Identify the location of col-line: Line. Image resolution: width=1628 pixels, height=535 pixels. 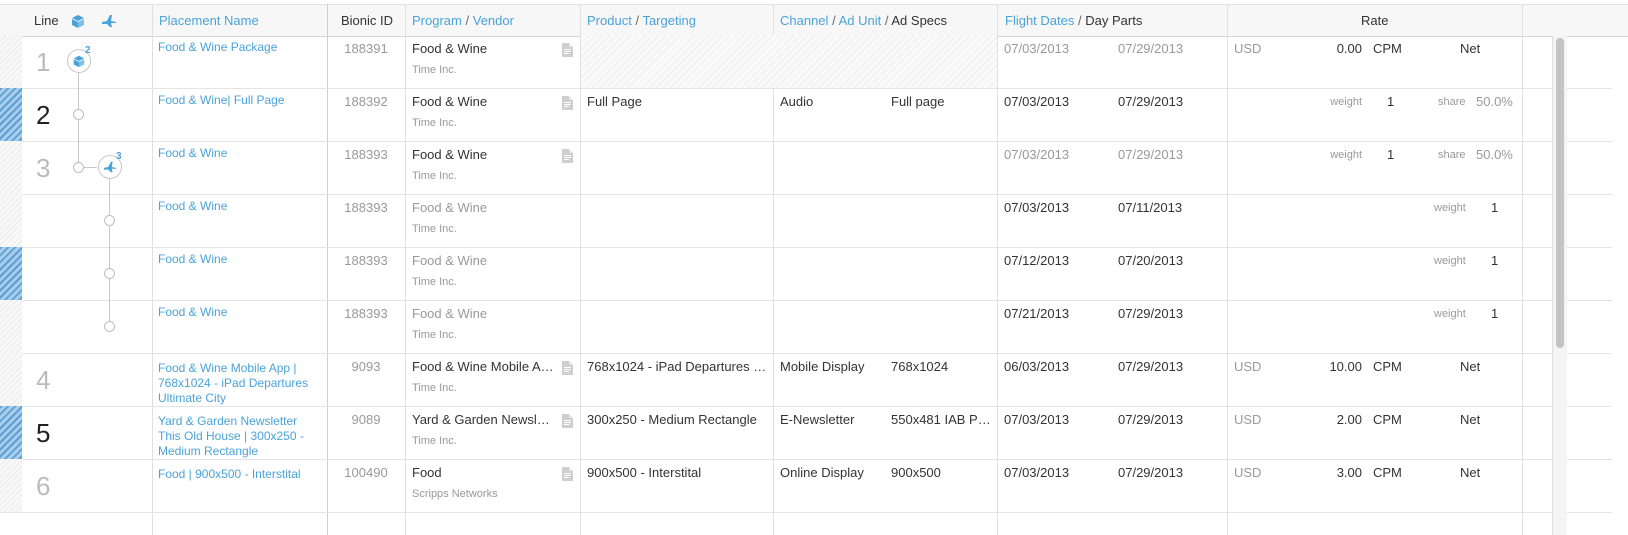
(46, 20).